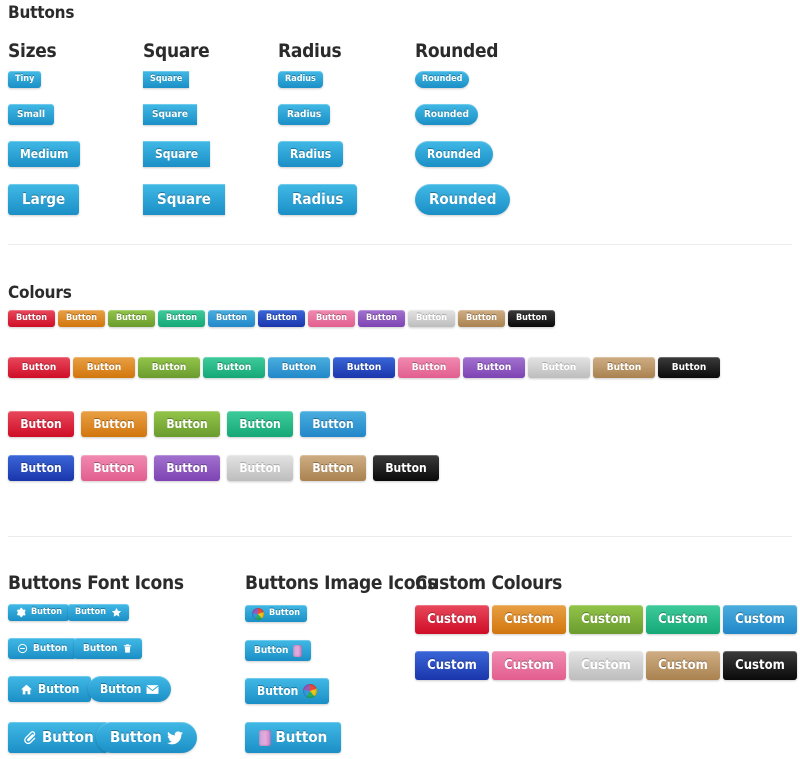 The height and width of the screenshot is (759, 800). What do you see at coordinates (39, 367) in the screenshot?
I see `colour-button-red-small: Button` at bounding box center [39, 367].